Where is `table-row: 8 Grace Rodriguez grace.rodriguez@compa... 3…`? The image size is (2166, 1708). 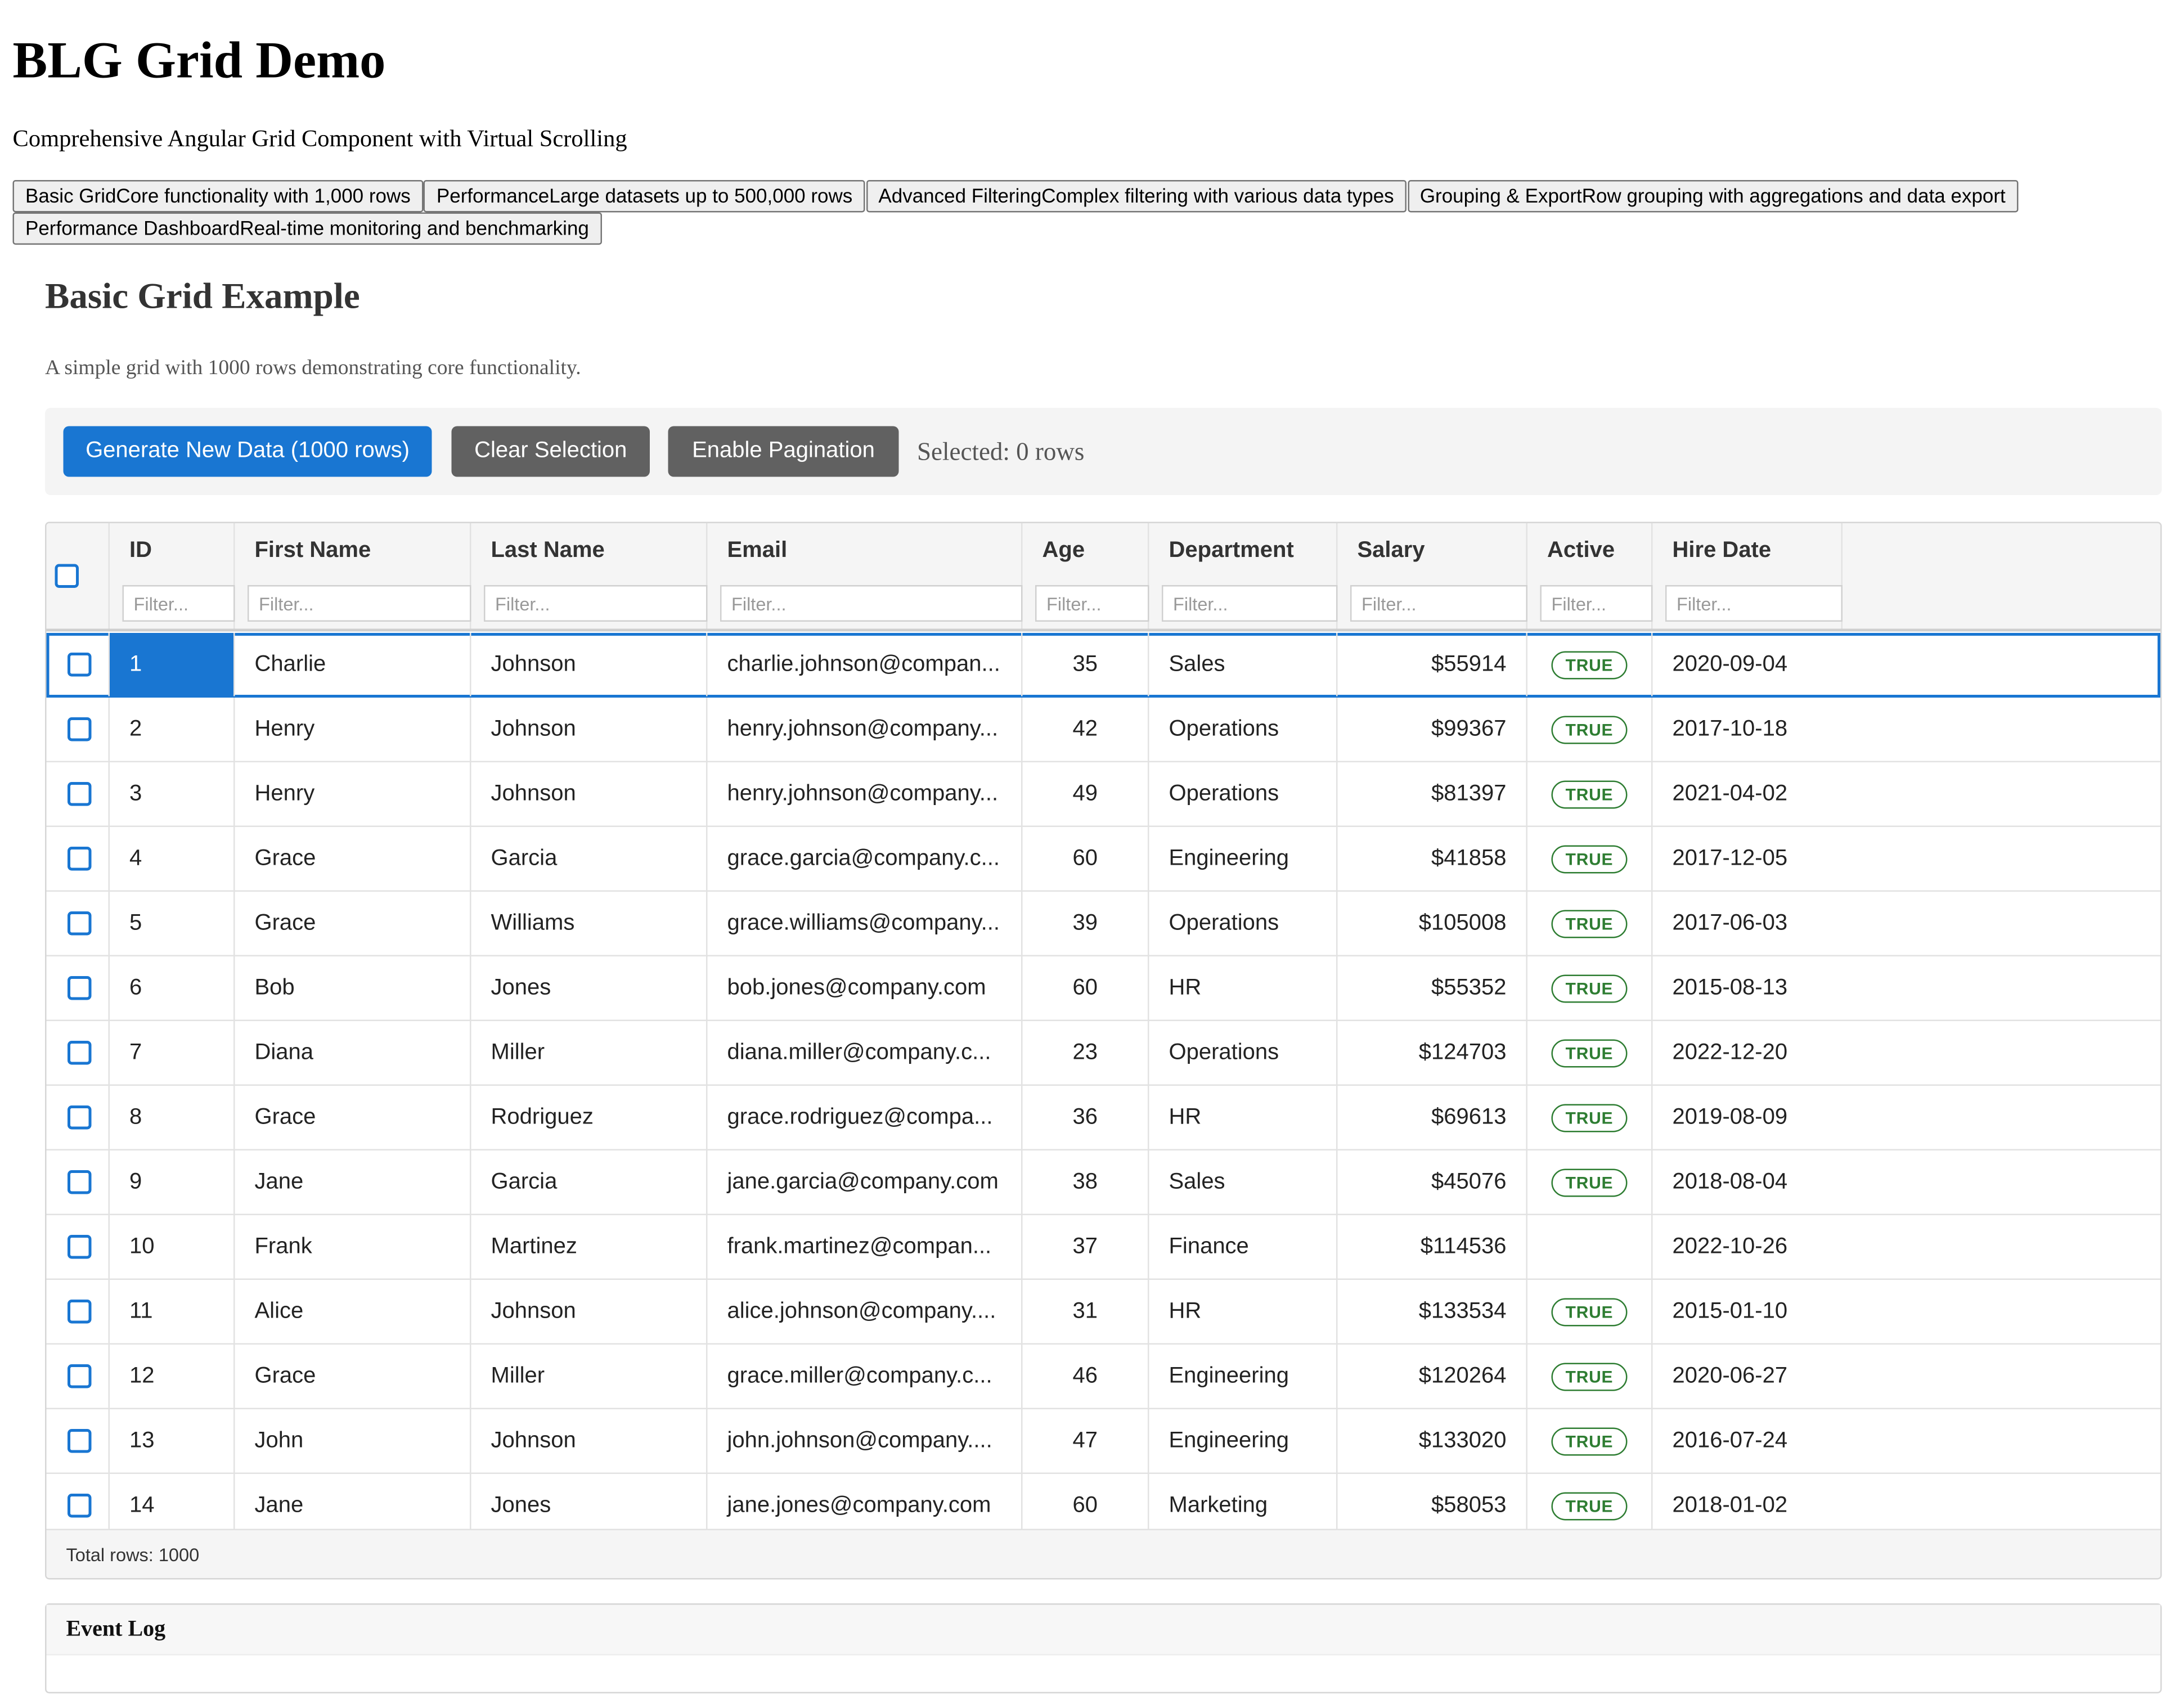
table-row: 8 Grace Rodriguez grace.rodriguez@compa... 3… is located at coordinates (1103, 1118).